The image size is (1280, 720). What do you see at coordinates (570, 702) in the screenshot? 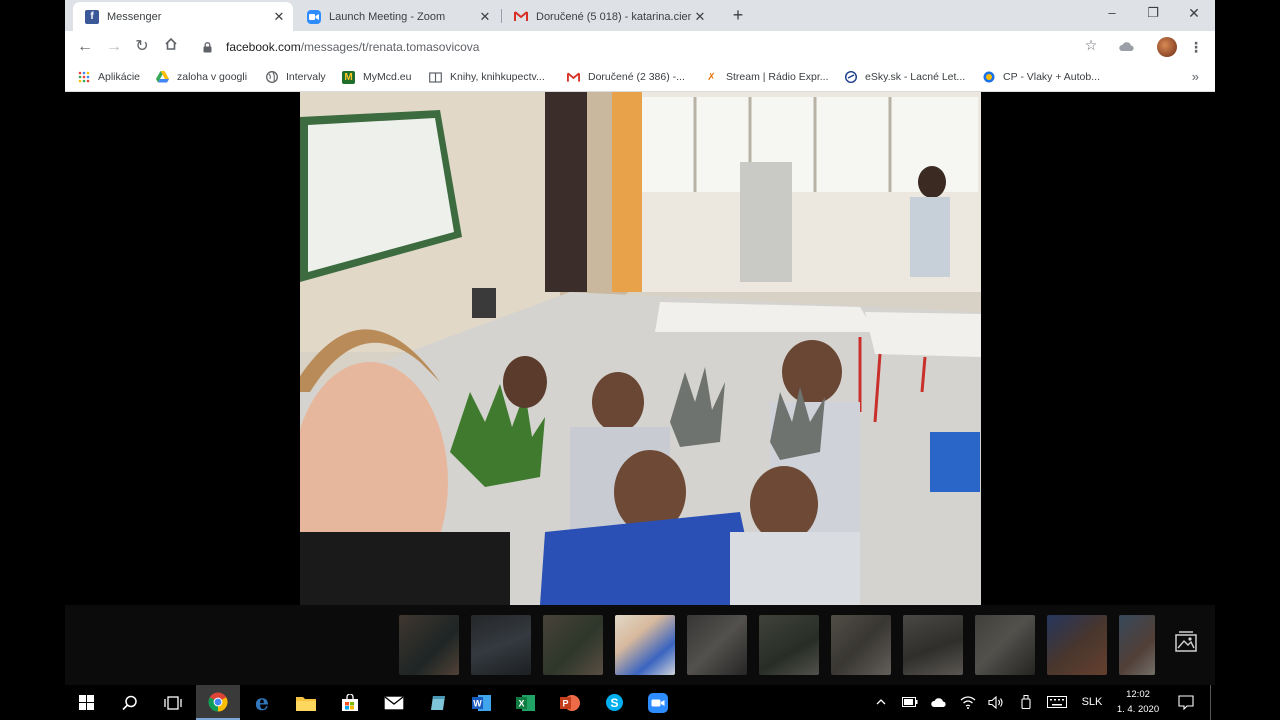
I see `powerpoint-icon: P` at bounding box center [570, 702].